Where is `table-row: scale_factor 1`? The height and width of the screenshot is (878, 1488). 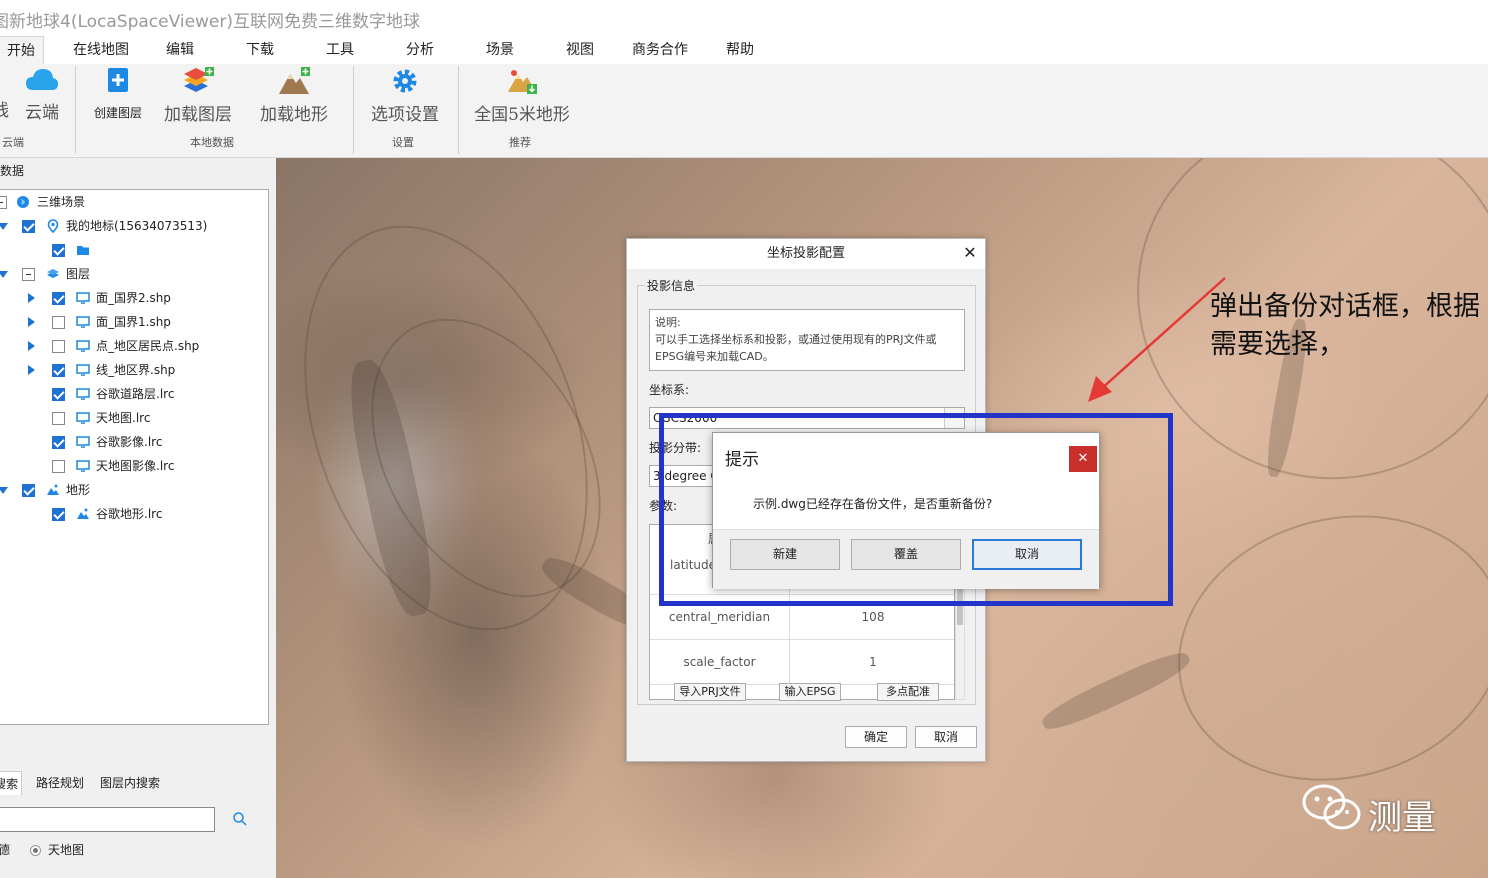
table-row: scale_factor 1 is located at coordinates (802, 662).